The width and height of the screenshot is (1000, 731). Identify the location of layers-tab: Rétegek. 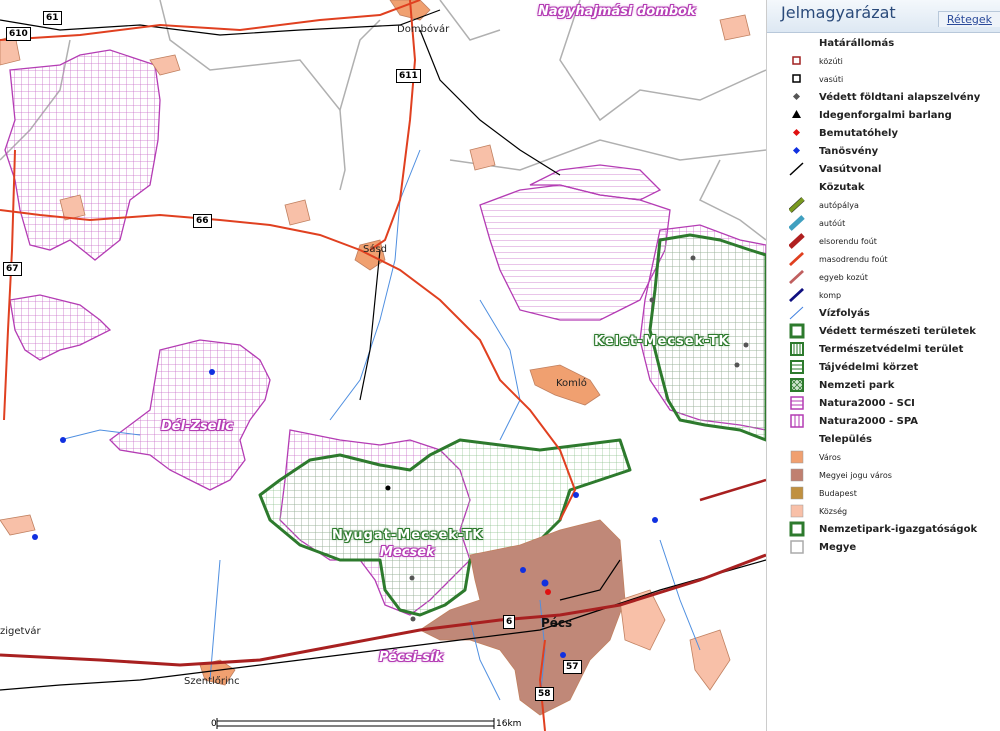
(968, 19).